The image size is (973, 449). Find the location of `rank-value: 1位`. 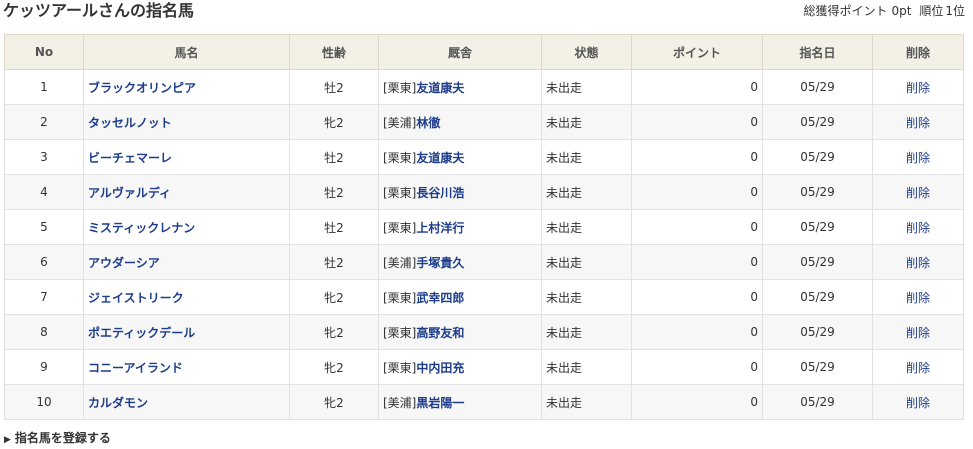

rank-value: 1位 is located at coordinates (955, 11).